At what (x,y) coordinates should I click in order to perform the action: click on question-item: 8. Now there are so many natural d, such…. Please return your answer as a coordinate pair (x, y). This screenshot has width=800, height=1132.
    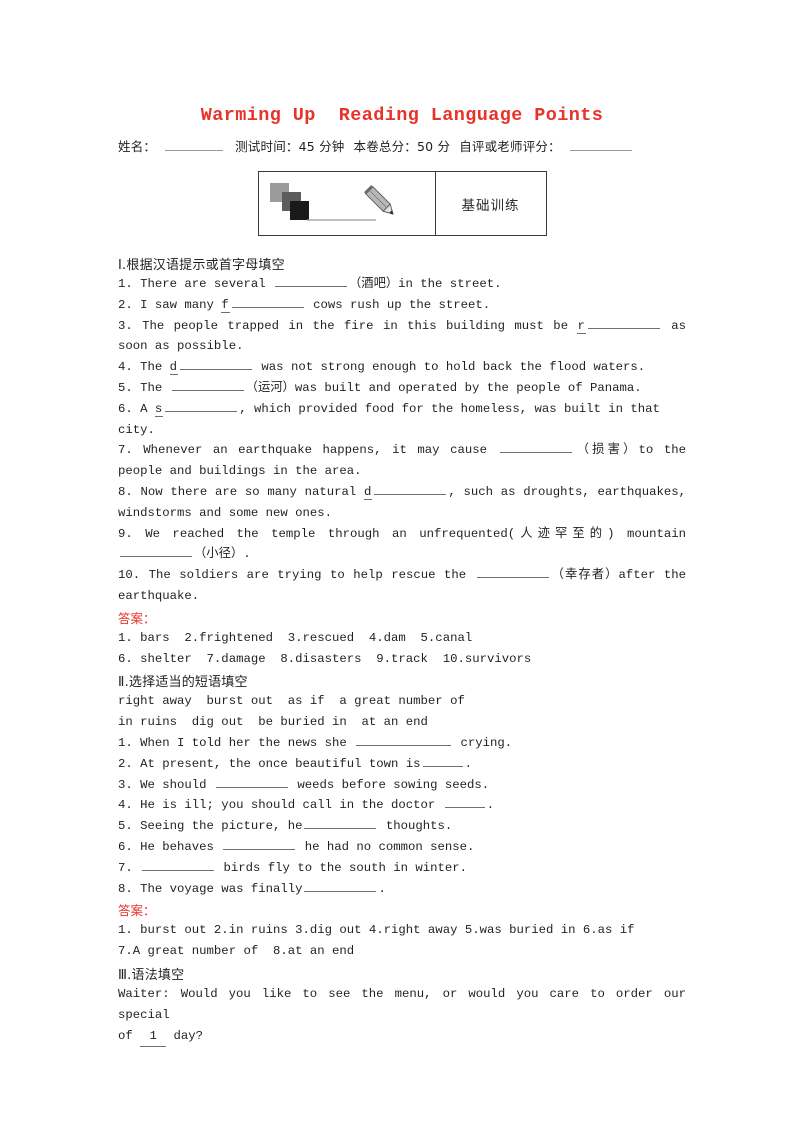
    Looking at the image, I should click on (406, 501).